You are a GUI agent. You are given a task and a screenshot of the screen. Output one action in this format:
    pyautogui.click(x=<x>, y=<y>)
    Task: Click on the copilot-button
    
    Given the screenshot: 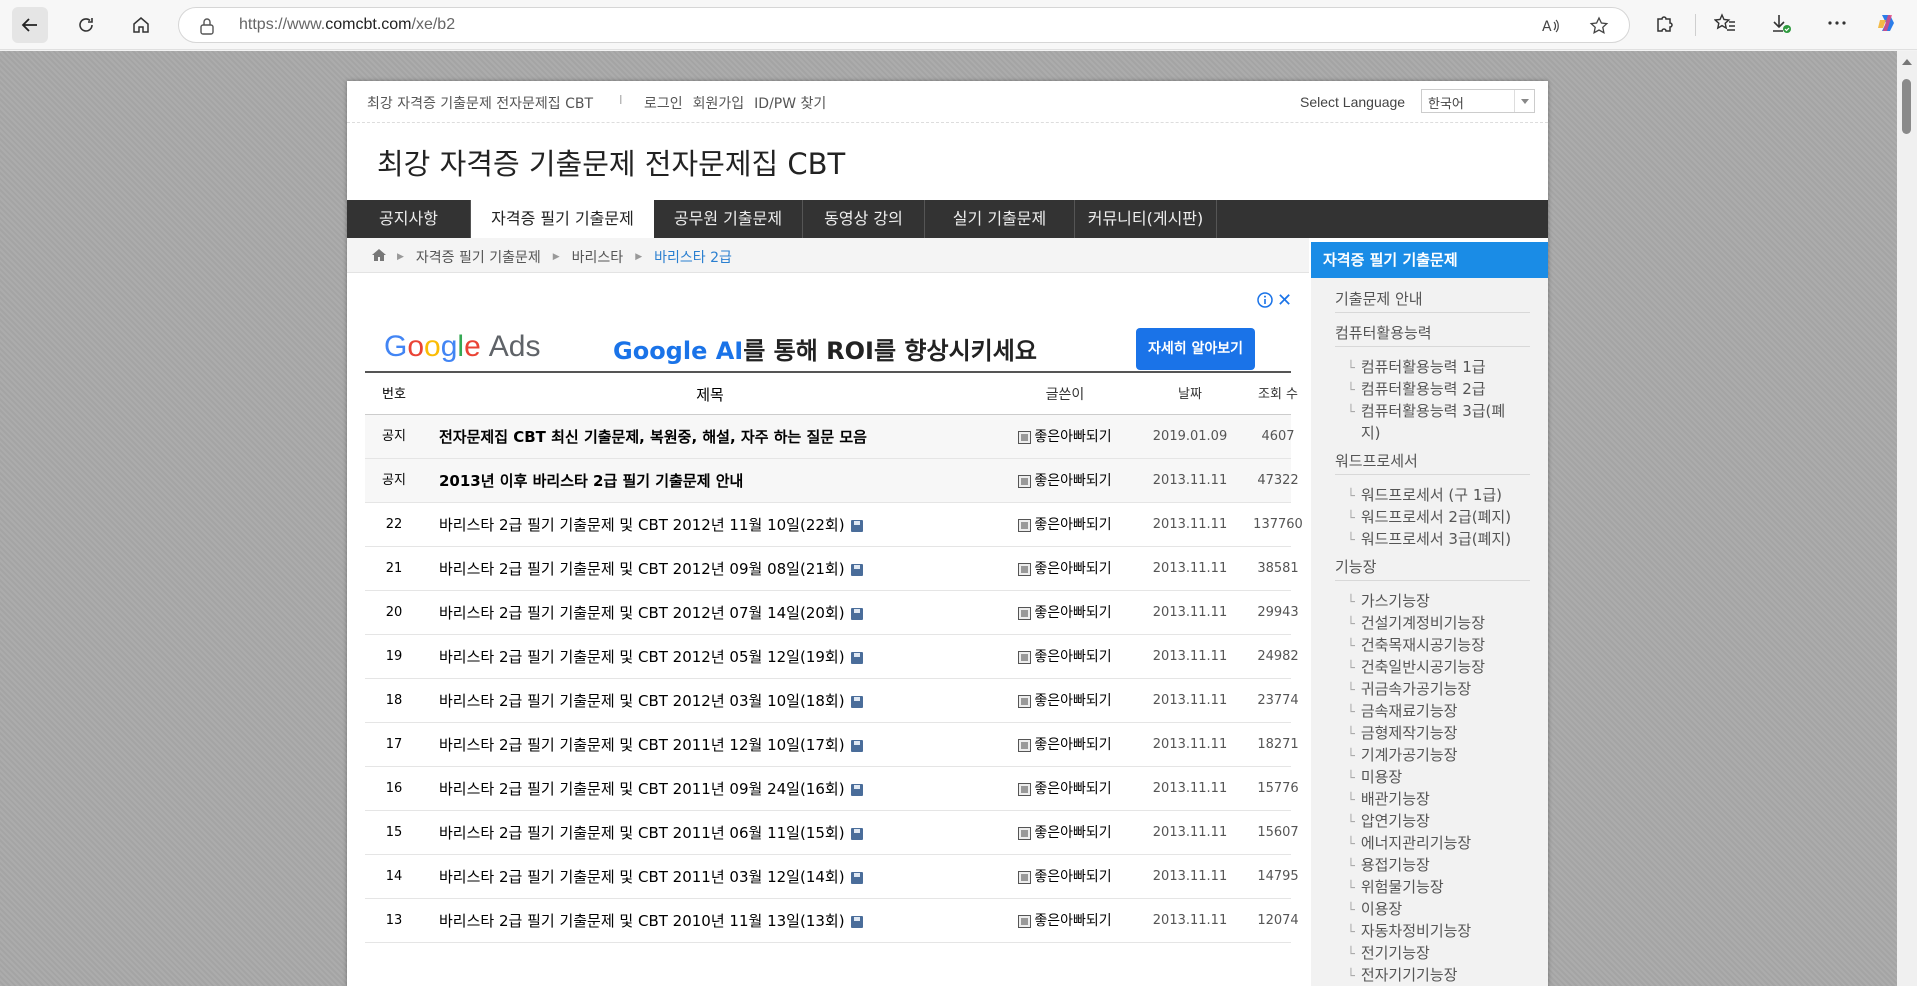 What is the action you would take?
    pyautogui.click(x=1889, y=25)
    